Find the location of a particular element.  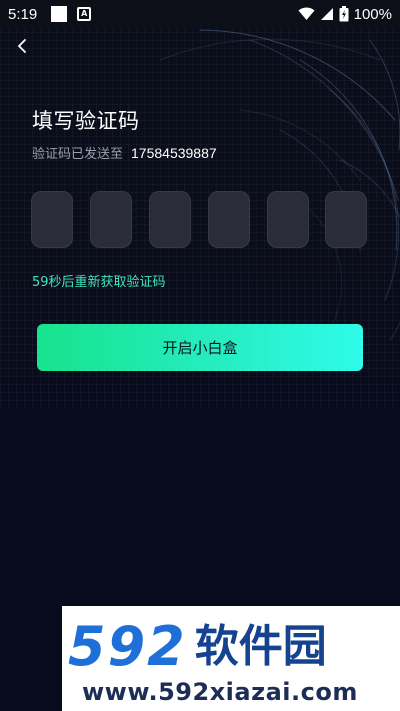

battery-icon is located at coordinates (344, 14).